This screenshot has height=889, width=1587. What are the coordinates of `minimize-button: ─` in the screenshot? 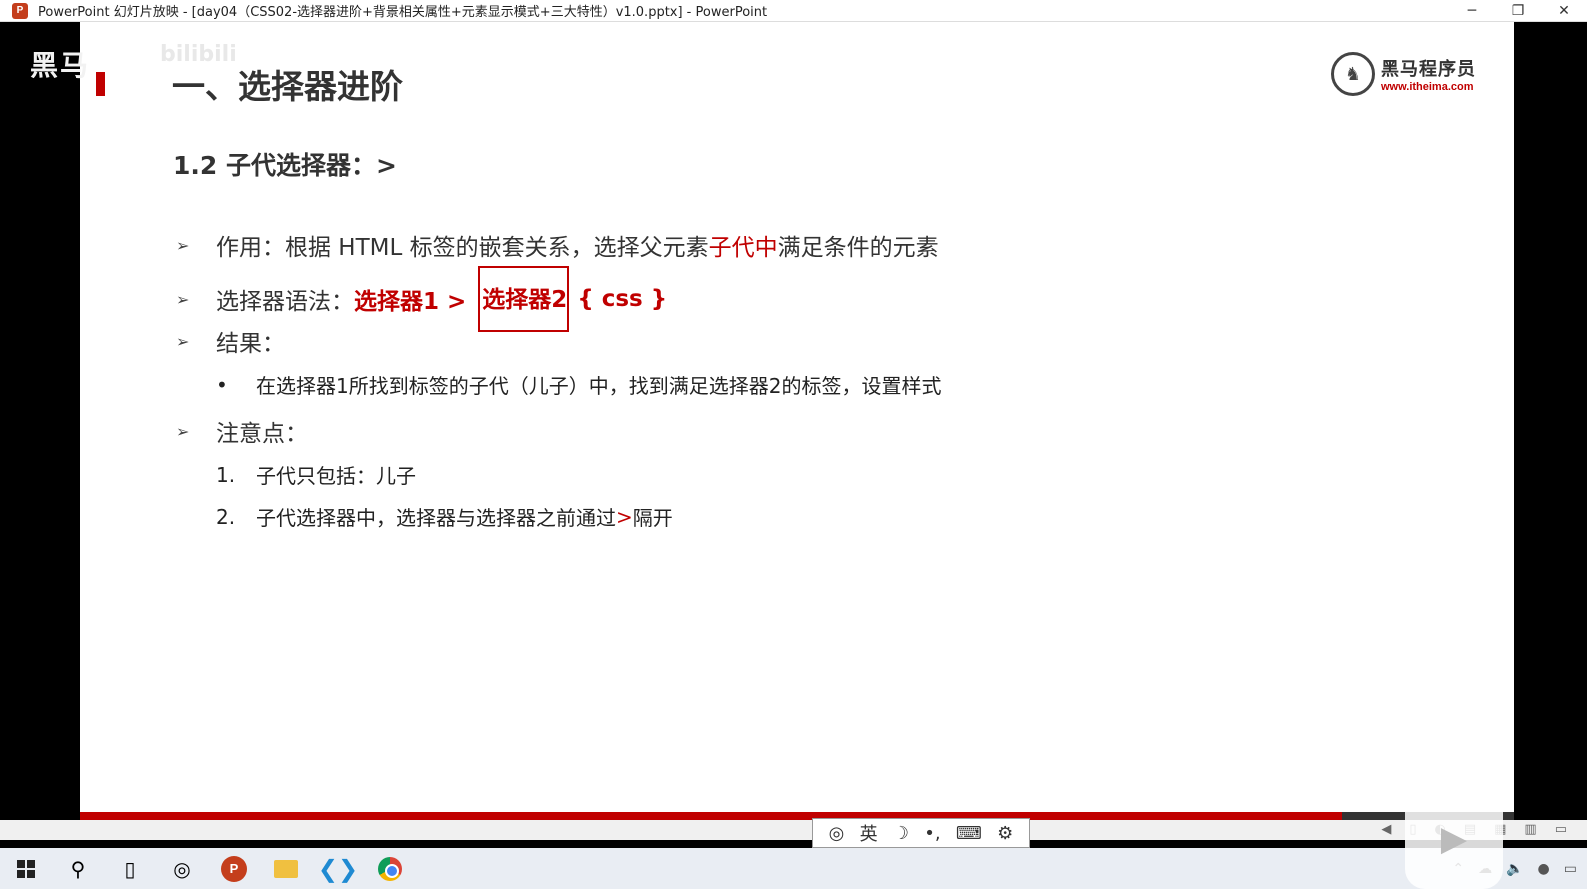 It's located at (1472, 11).